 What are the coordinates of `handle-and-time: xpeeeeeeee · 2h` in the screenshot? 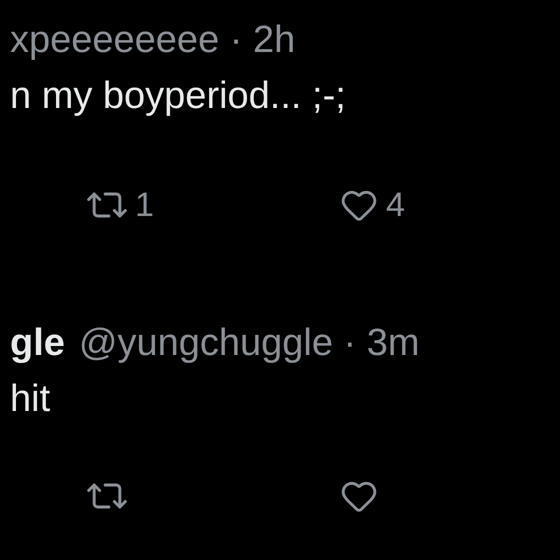 It's located at (153, 40).